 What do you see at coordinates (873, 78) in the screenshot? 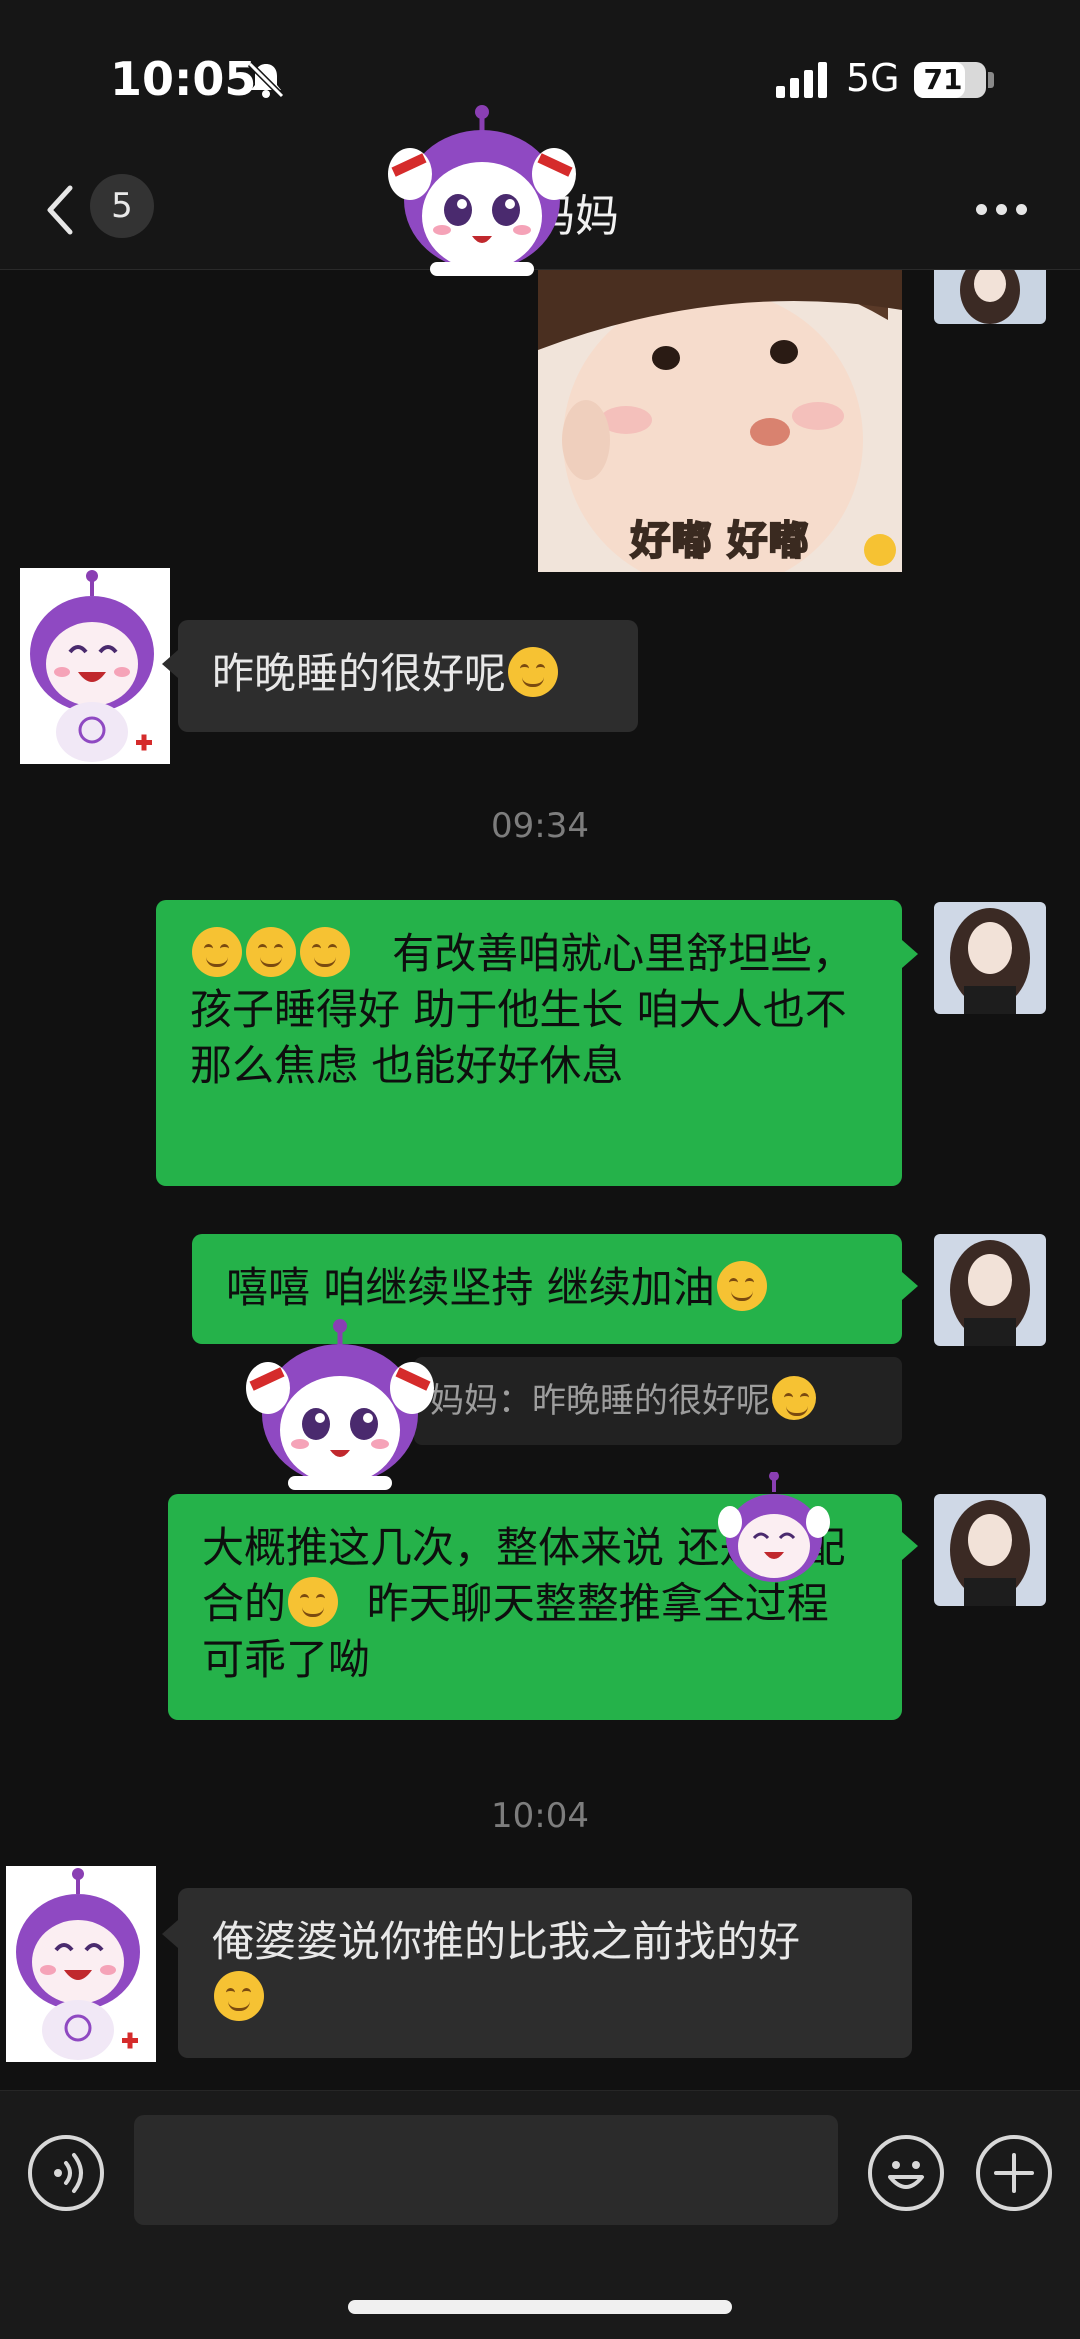
I see `network-type: 5G` at bounding box center [873, 78].